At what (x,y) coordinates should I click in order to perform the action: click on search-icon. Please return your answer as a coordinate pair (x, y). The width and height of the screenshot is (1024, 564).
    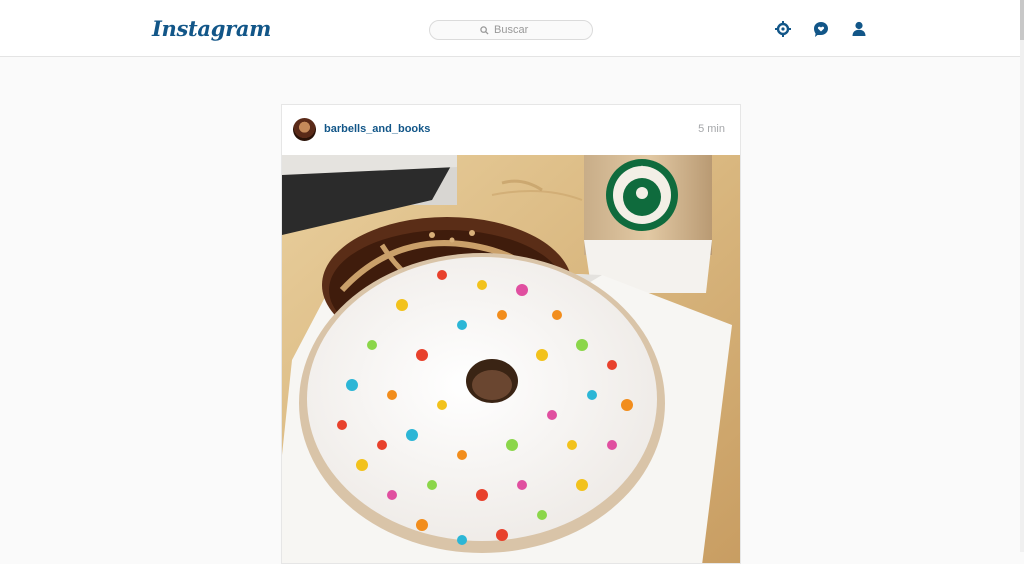
    Looking at the image, I should click on (484, 30).